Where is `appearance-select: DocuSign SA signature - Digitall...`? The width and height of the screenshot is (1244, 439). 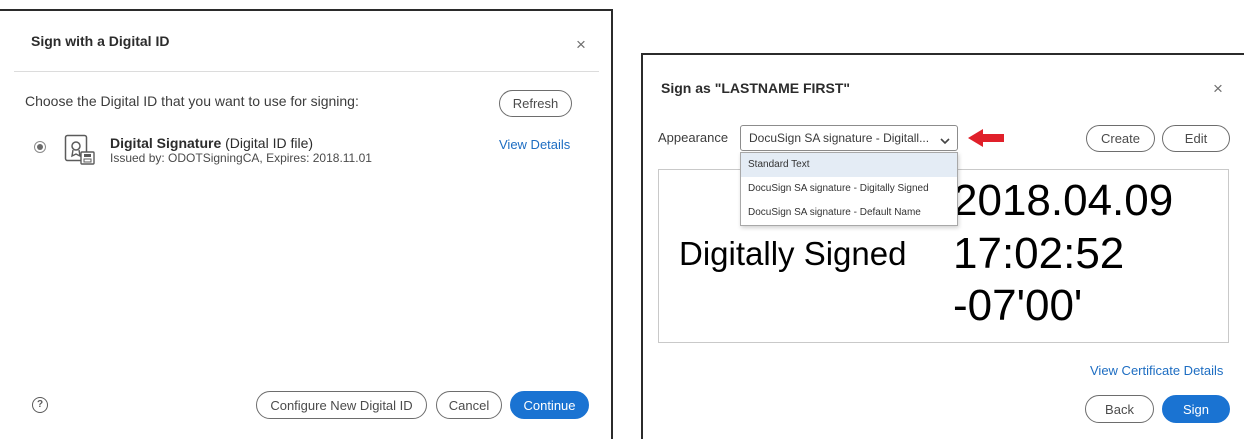
appearance-select: DocuSign SA signature - Digitall... is located at coordinates (849, 138).